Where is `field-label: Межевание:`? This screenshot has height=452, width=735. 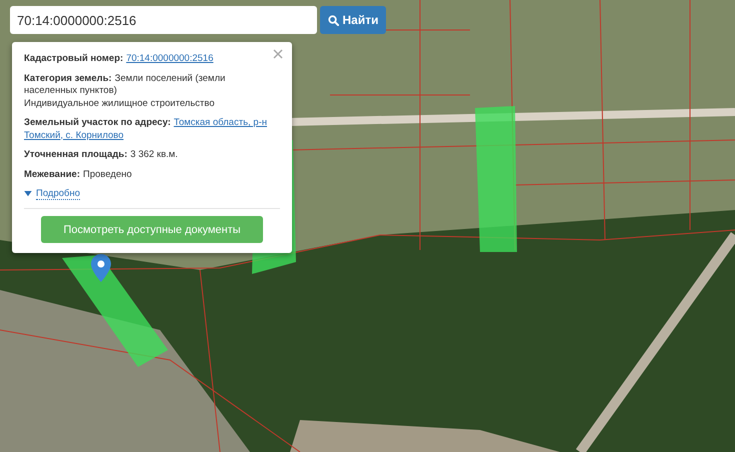 field-label: Межевание: is located at coordinates (52, 174).